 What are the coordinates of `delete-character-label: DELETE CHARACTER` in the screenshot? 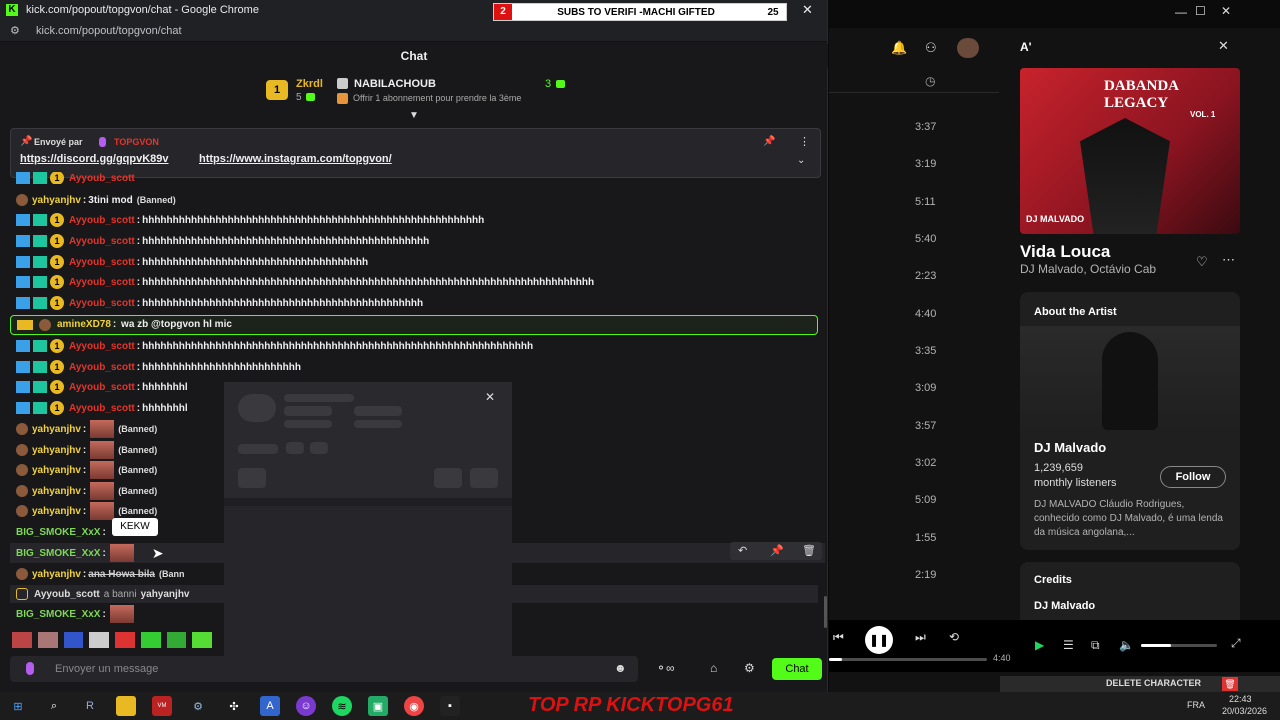 It's located at (1153, 683).